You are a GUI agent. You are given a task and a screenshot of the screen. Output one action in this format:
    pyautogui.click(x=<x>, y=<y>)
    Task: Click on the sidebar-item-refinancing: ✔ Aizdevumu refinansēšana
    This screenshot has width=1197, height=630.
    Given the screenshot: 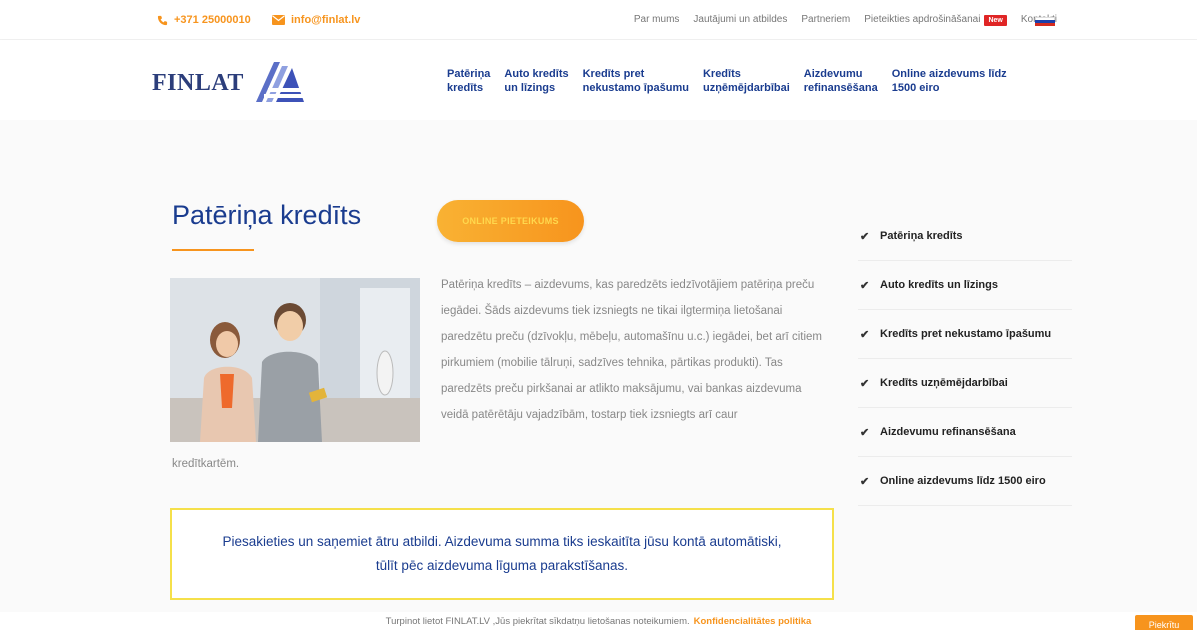 What is the action you would take?
    pyautogui.click(x=965, y=432)
    